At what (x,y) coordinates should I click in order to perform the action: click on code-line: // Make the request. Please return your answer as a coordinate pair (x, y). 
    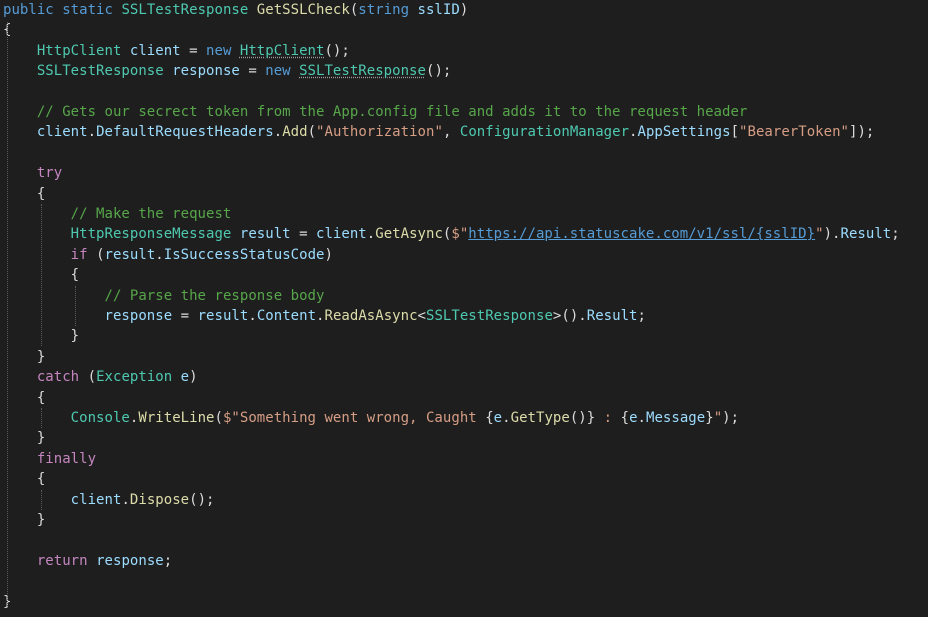
    Looking at the image, I should click on (117, 214).